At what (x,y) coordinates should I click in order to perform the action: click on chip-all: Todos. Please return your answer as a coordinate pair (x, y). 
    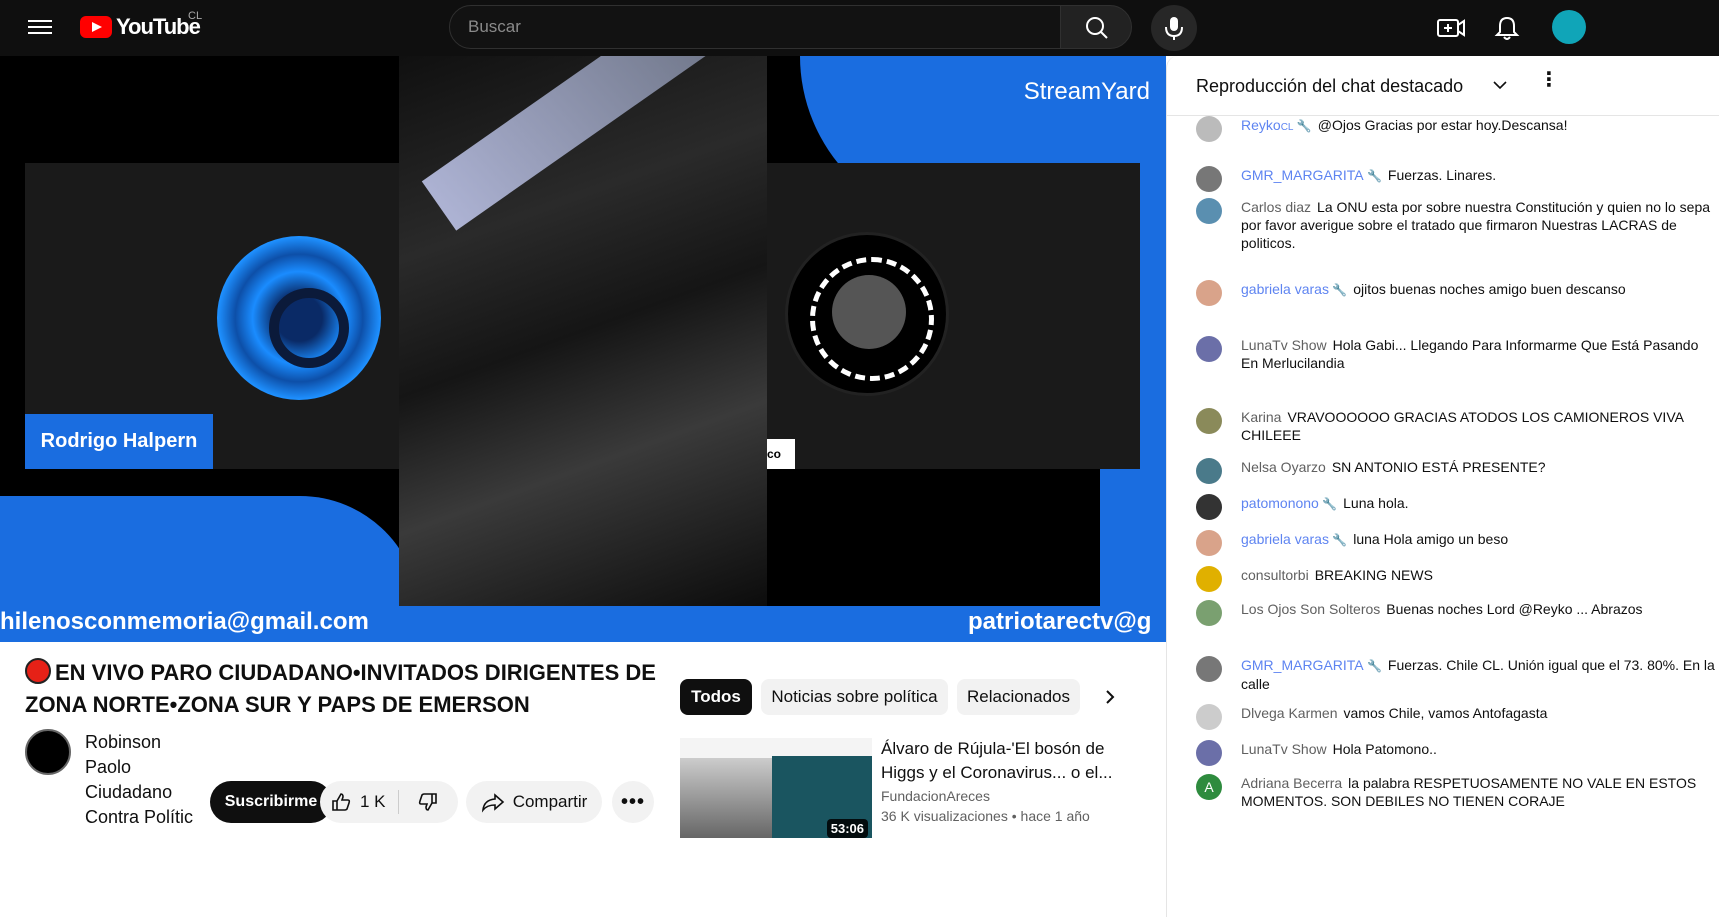
    Looking at the image, I should click on (716, 697).